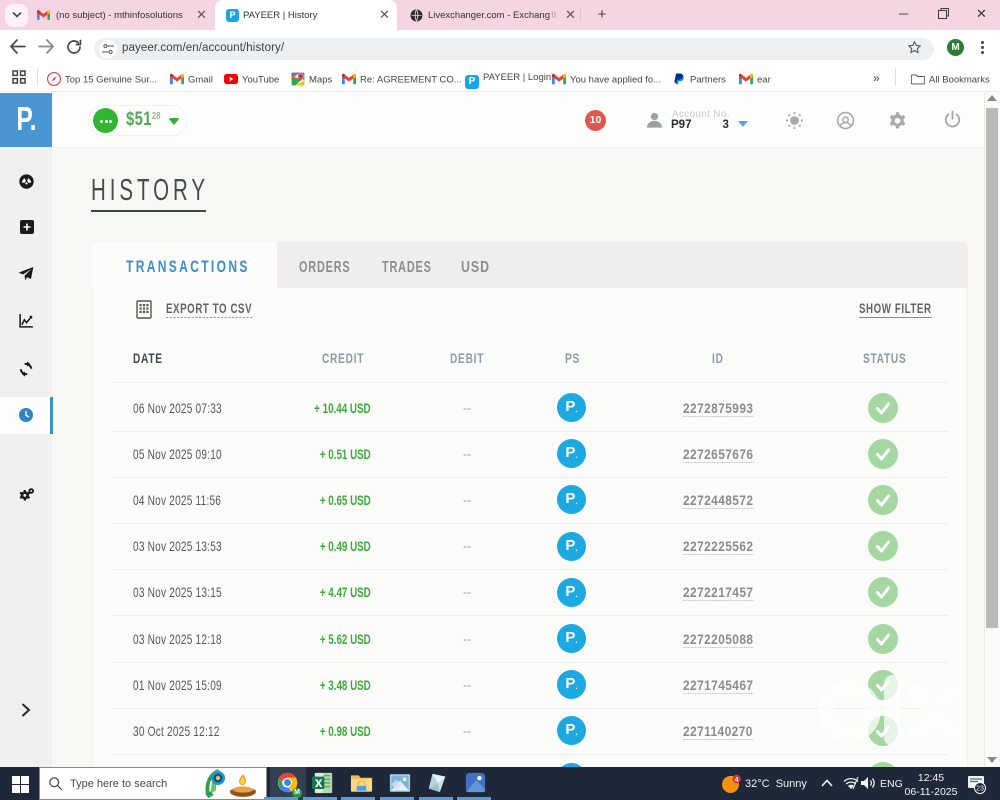 Image resolution: width=1000 pixels, height=800 pixels. Describe the element at coordinates (737, 779) in the screenshot. I see `svg-text: 4` at that location.